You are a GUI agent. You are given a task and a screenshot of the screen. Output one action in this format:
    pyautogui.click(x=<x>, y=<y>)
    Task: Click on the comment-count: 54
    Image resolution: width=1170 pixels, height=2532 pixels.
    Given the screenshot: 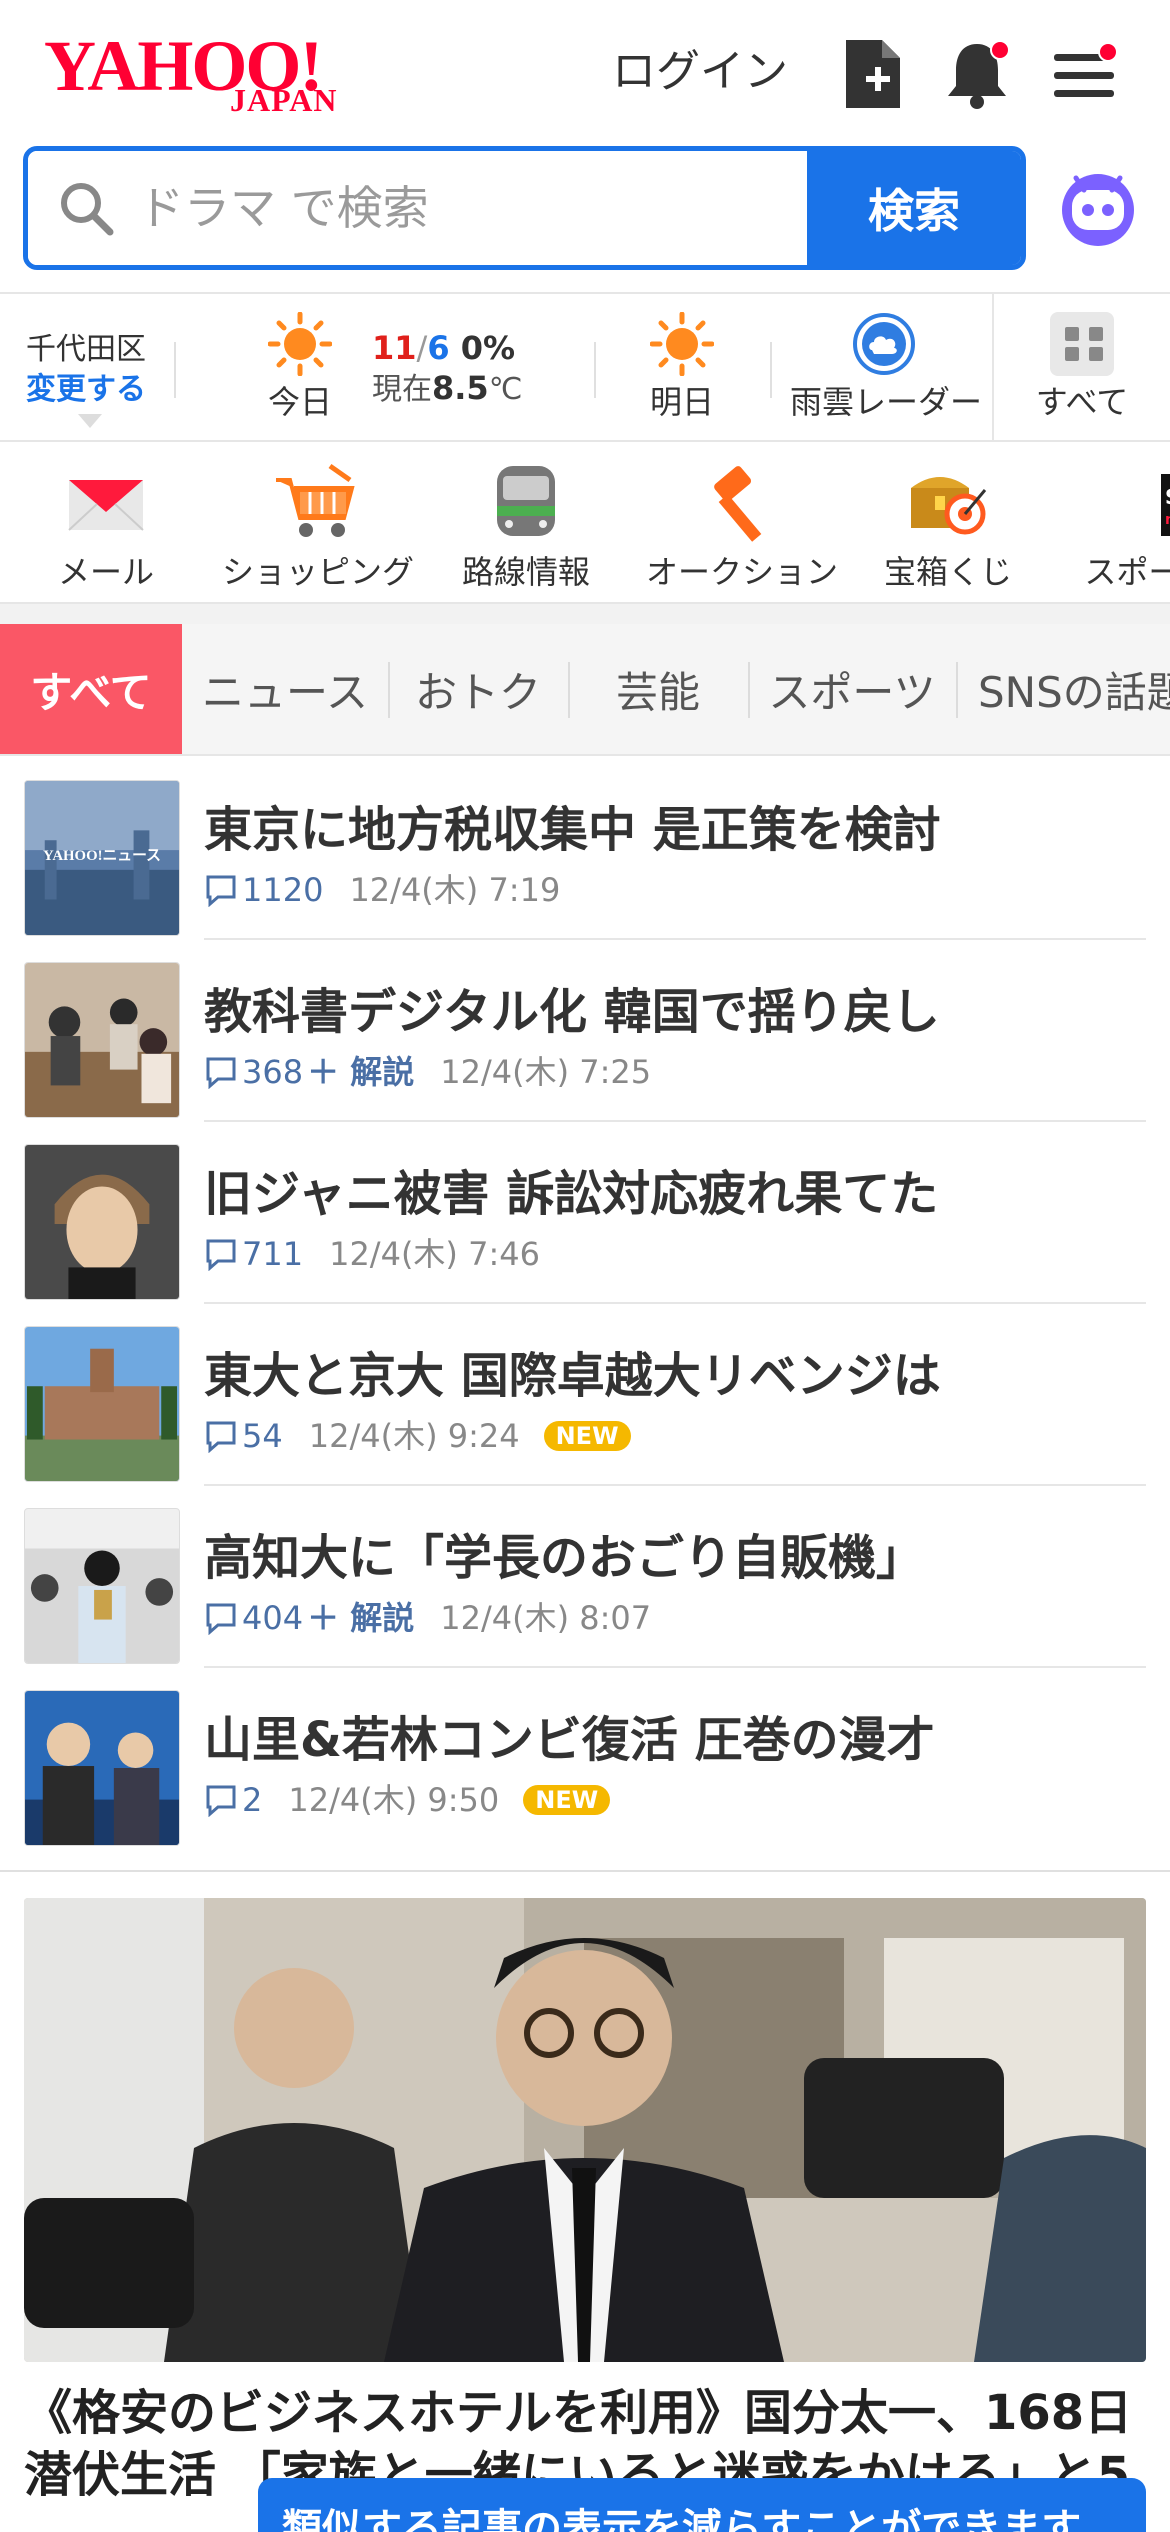 What is the action you would take?
    pyautogui.click(x=262, y=1436)
    